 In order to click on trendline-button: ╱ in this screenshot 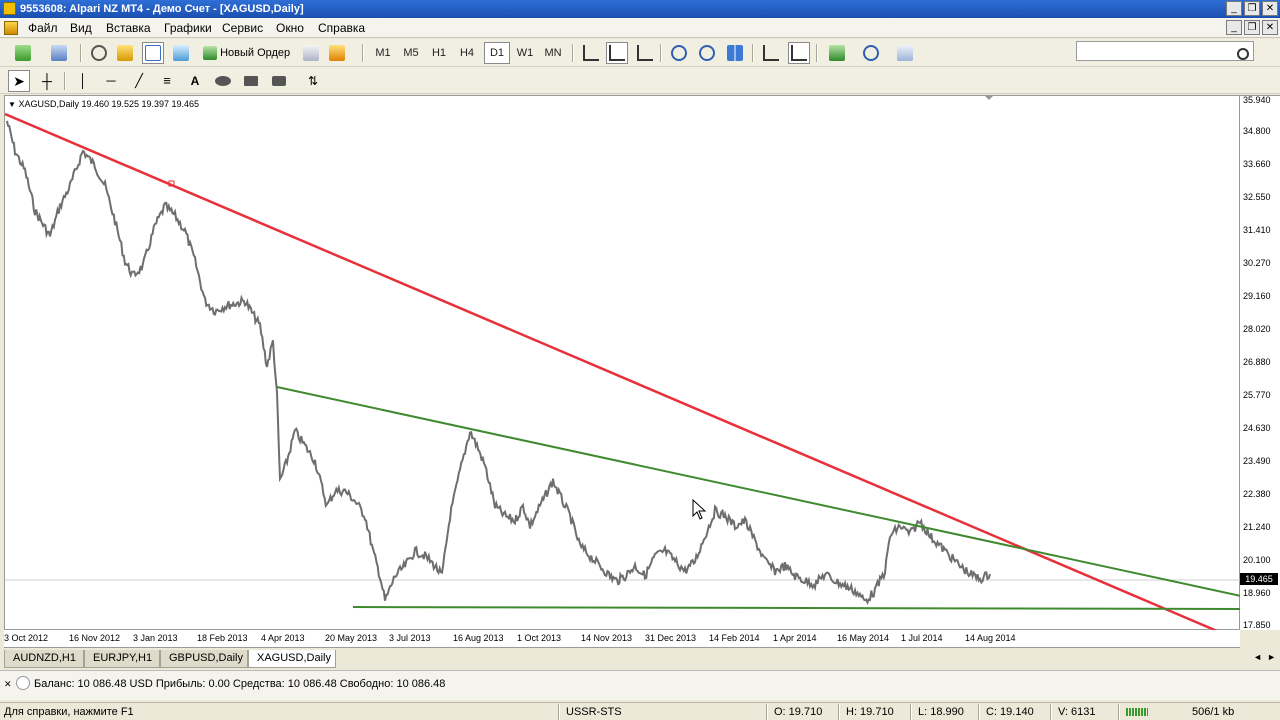, I will do `click(139, 81)`.